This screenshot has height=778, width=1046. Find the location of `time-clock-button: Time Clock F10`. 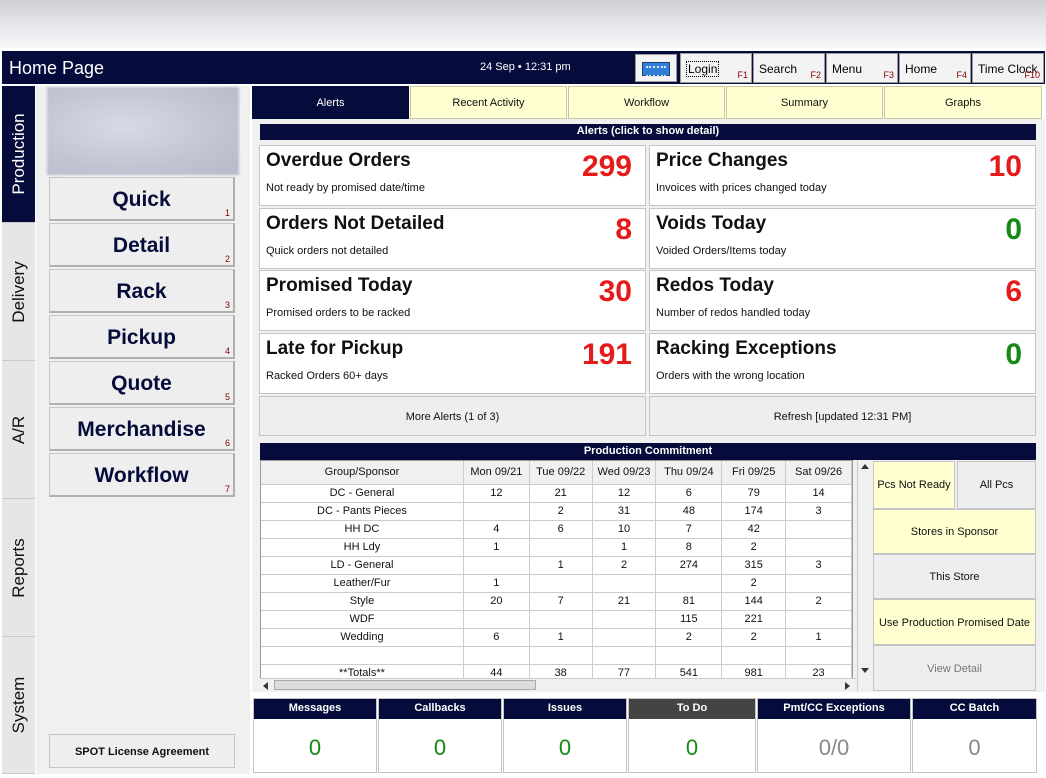

time-clock-button: Time Clock F10 is located at coordinates (1008, 68).